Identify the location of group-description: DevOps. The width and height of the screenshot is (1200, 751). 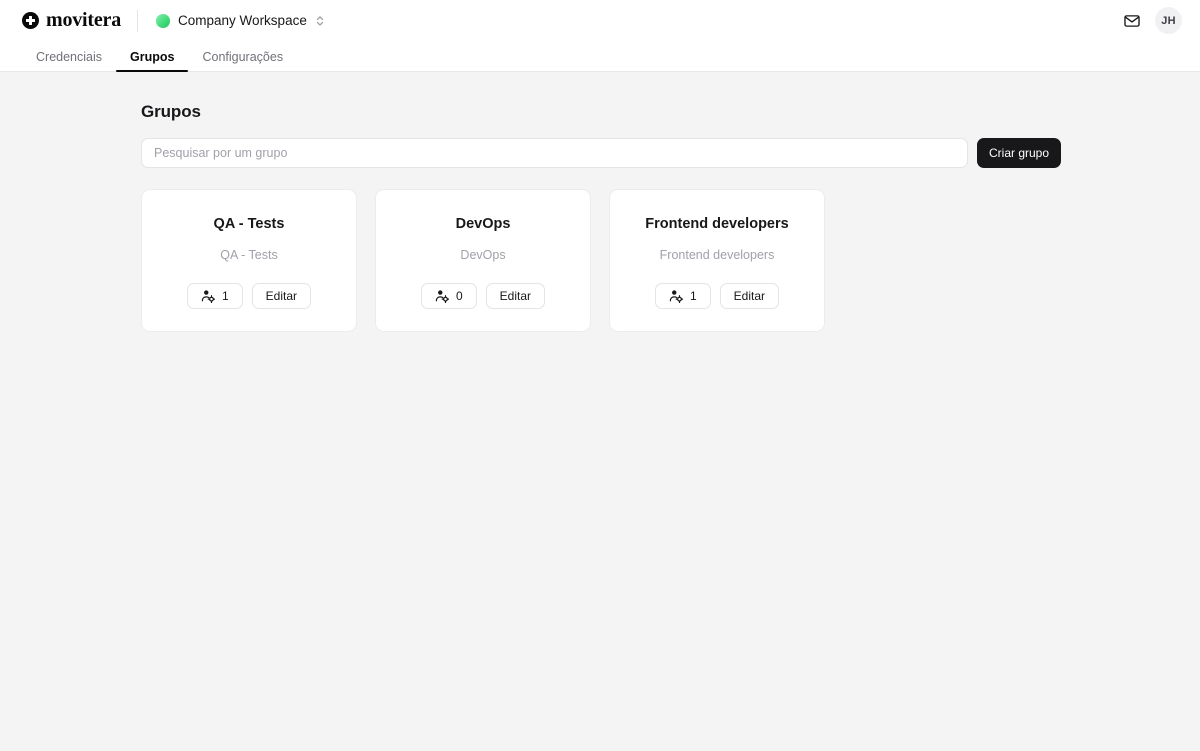
(483, 255).